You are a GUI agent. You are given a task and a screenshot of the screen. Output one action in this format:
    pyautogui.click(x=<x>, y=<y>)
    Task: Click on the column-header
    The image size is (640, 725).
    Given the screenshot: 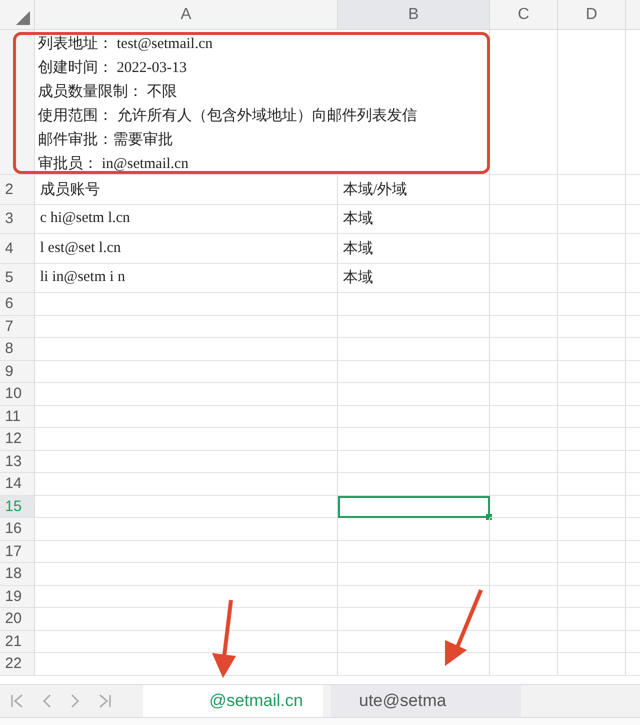 What is the action you would take?
    pyautogui.click(x=633, y=15)
    